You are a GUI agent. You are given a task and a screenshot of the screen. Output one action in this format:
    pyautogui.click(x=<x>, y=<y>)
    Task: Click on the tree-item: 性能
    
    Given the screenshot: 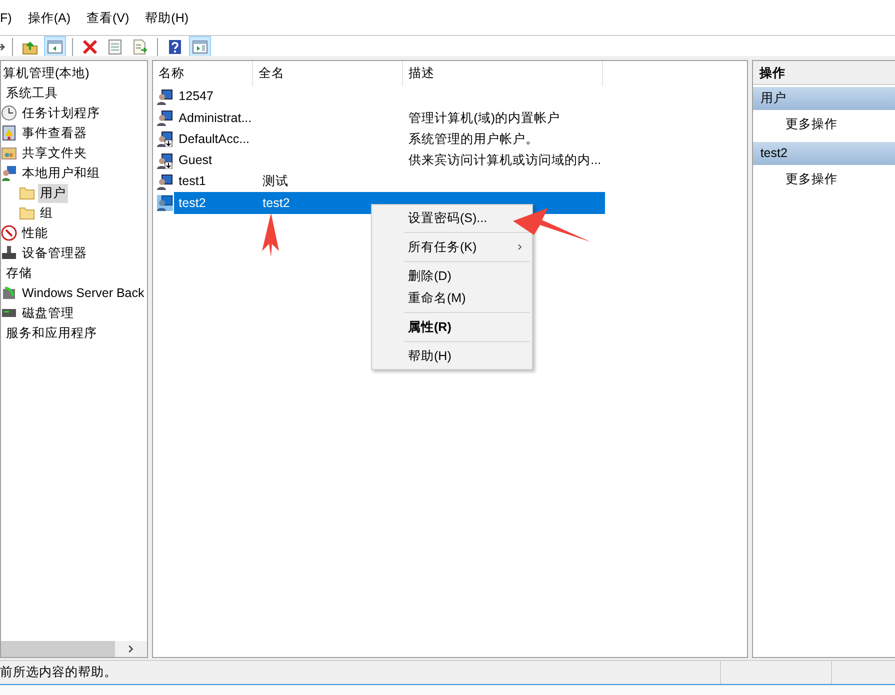 What is the action you would take?
    pyautogui.click(x=35, y=233)
    